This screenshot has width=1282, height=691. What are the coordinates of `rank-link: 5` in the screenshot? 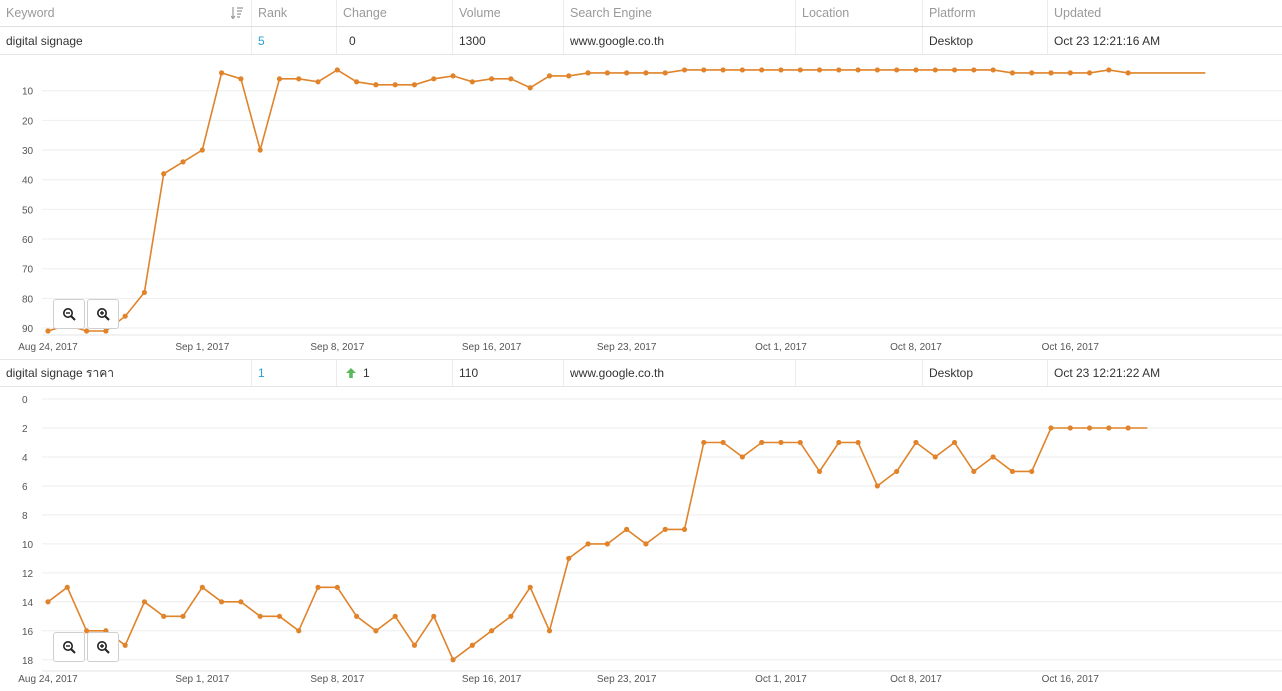 It's located at (261, 41).